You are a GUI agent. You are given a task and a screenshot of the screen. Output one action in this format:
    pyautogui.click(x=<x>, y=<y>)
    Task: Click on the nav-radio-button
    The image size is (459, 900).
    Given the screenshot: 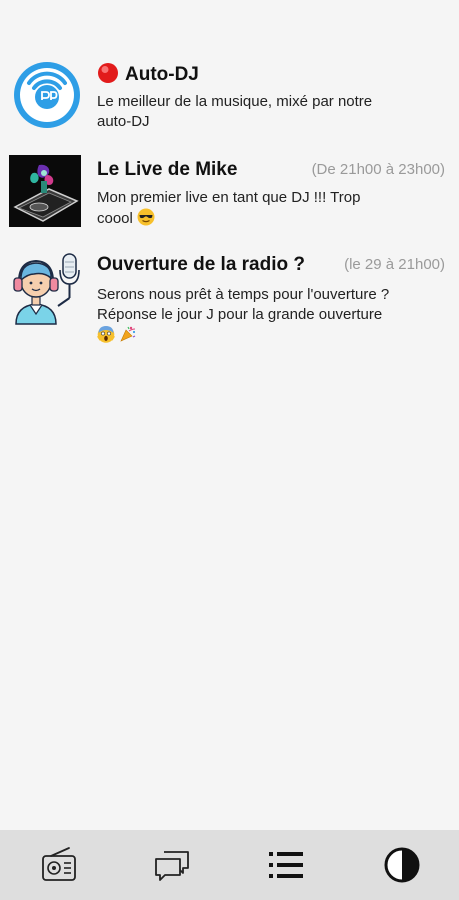 What is the action you would take?
    pyautogui.click(x=59, y=865)
    